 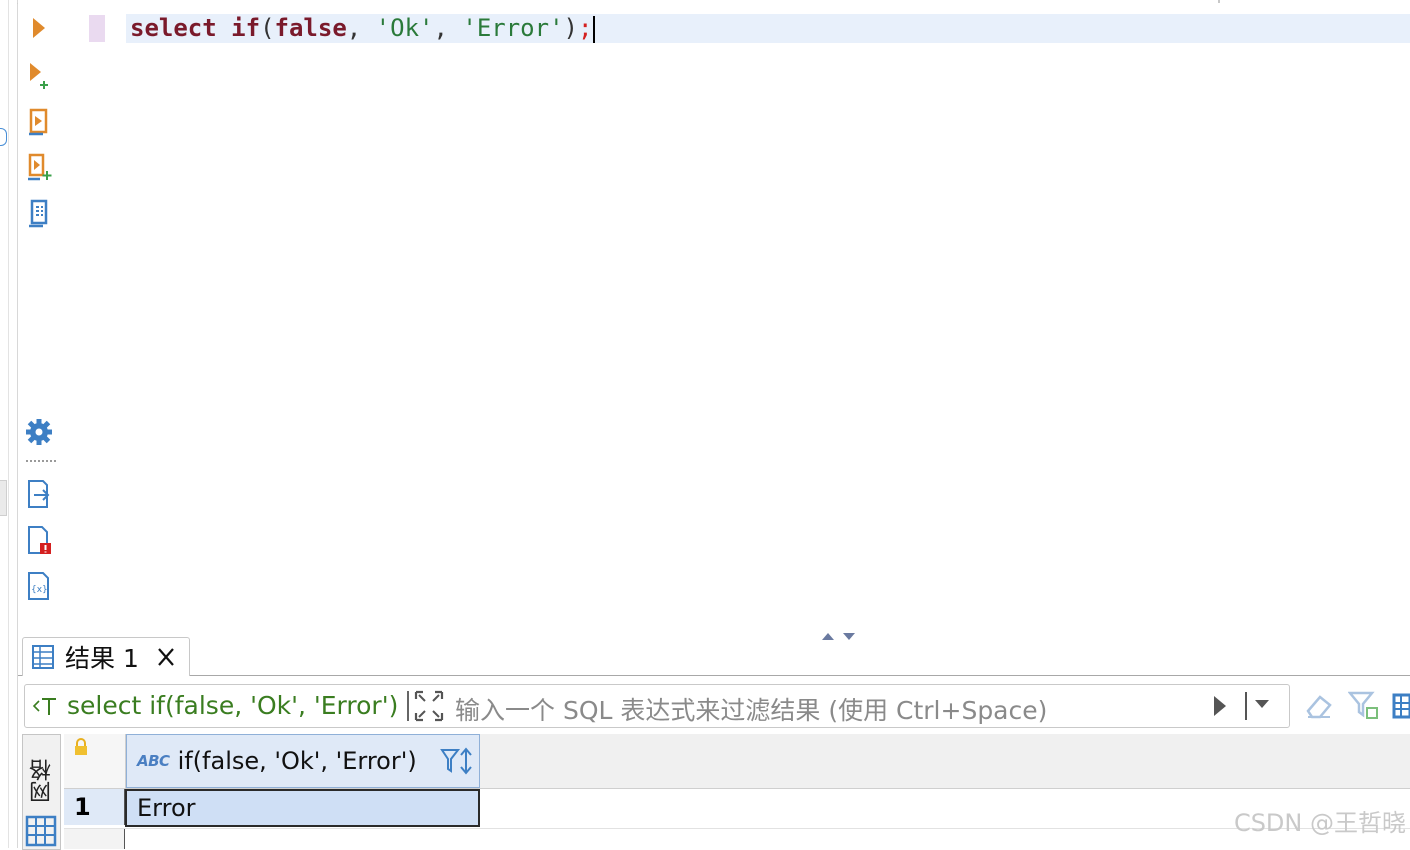 I want to click on export-button, so click(x=39, y=494).